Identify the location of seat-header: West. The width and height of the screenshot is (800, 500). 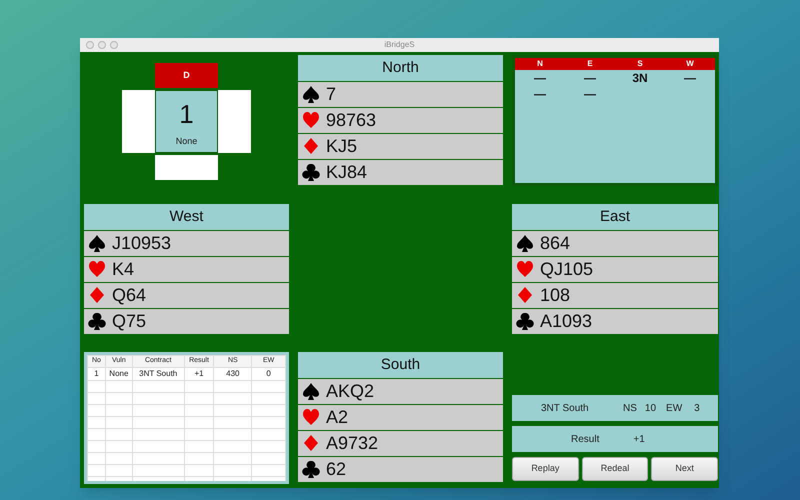
(186, 217).